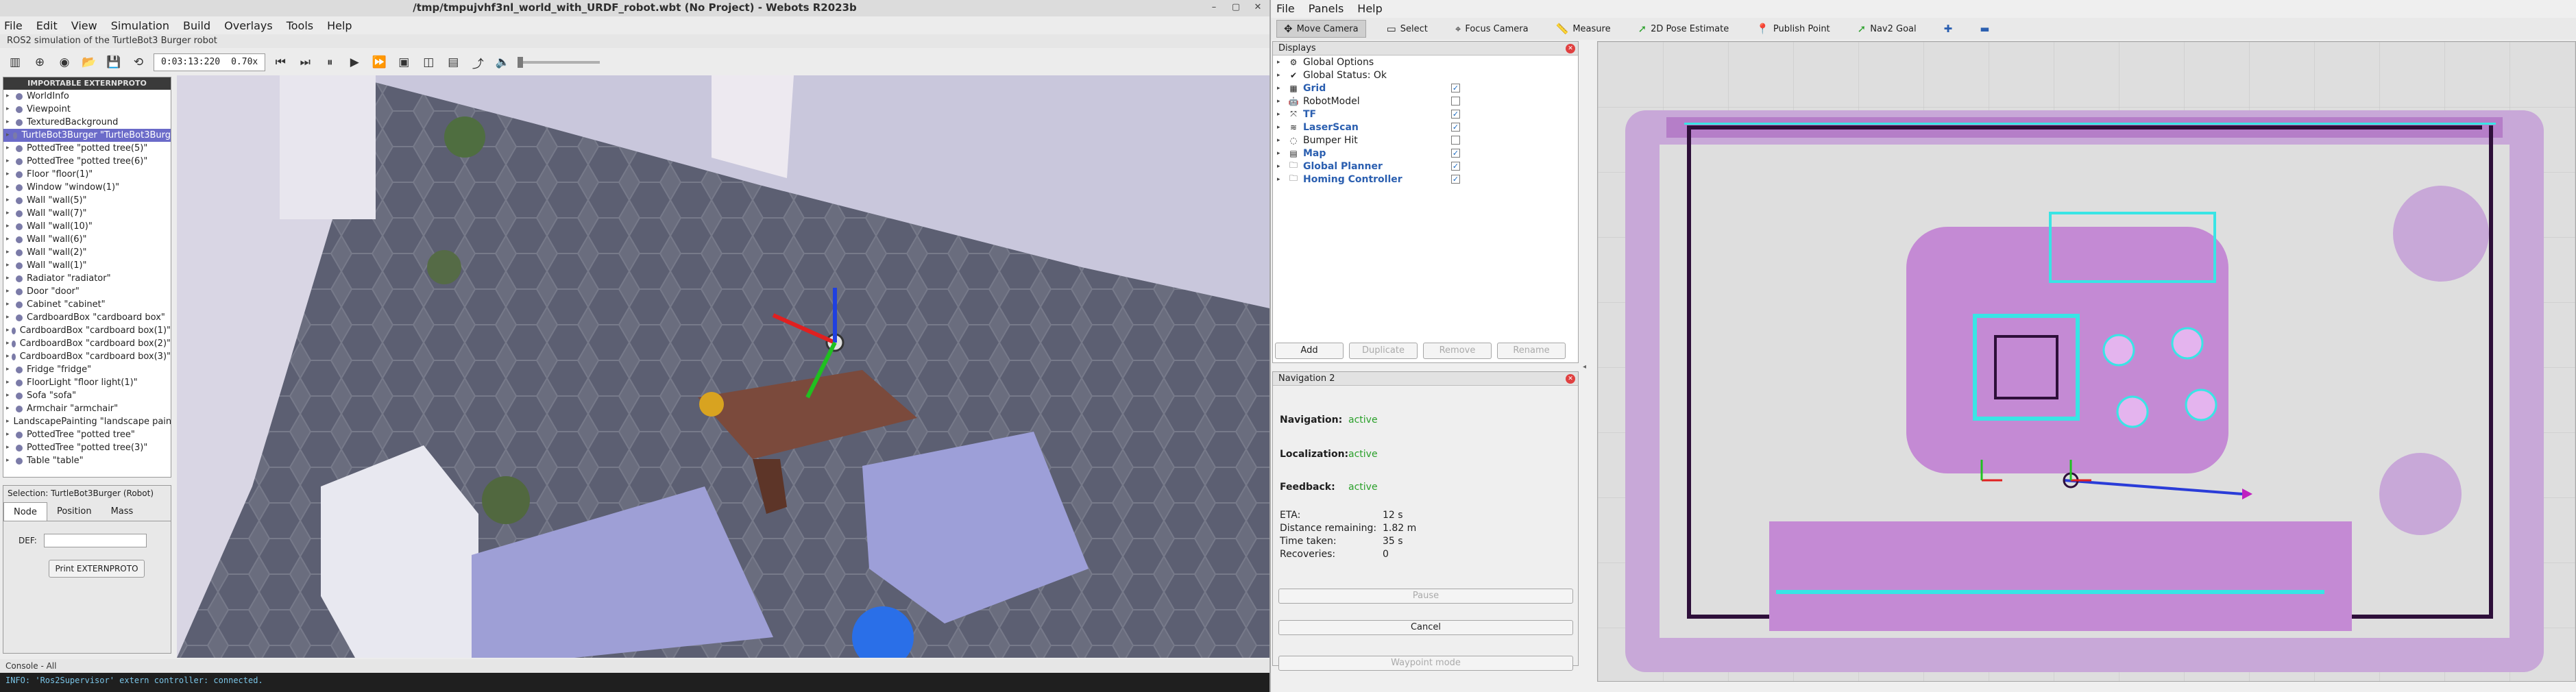  What do you see at coordinates (521, 63) in the screenshot?
I see `volume-slider-handle` at bounding box center [521, 63].